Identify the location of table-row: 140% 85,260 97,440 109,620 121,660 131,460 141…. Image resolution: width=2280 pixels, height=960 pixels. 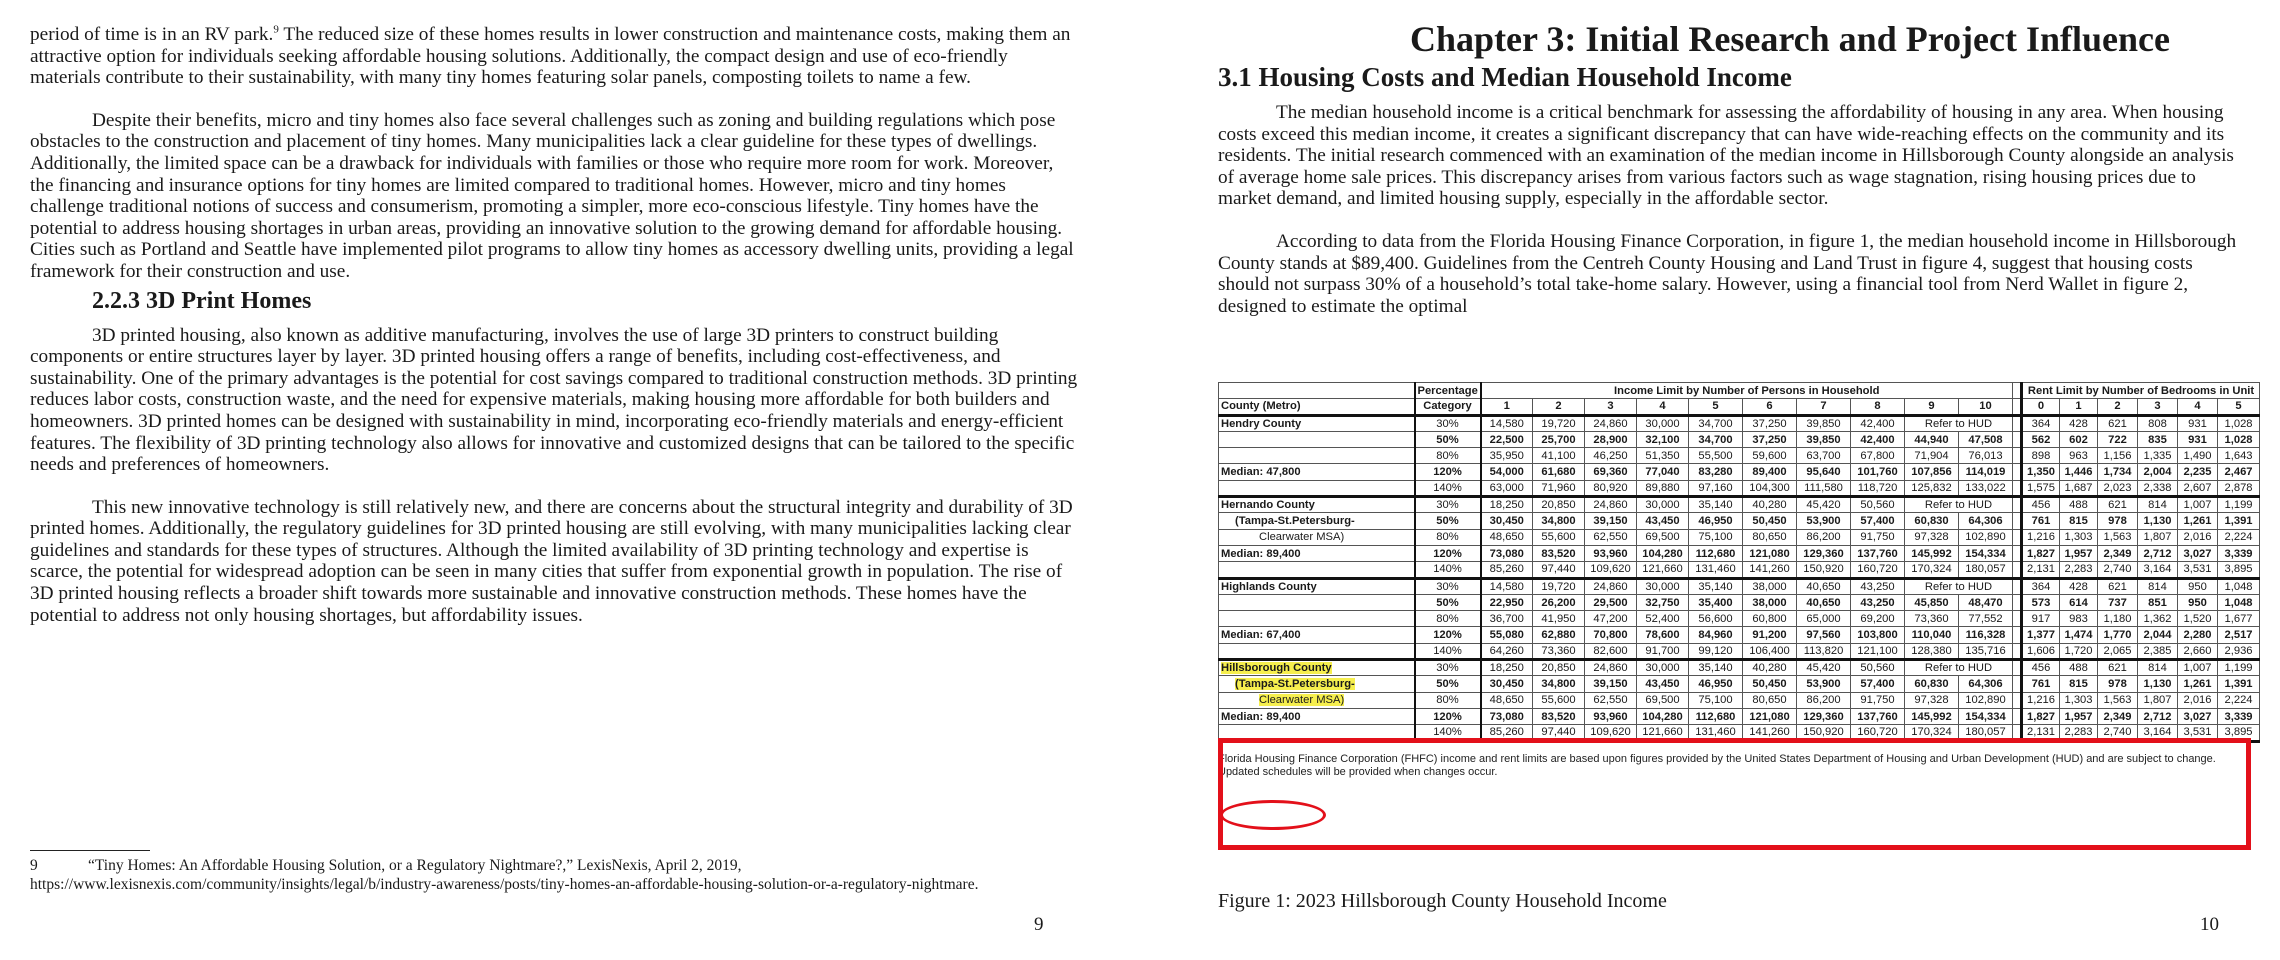
(1739, 733).